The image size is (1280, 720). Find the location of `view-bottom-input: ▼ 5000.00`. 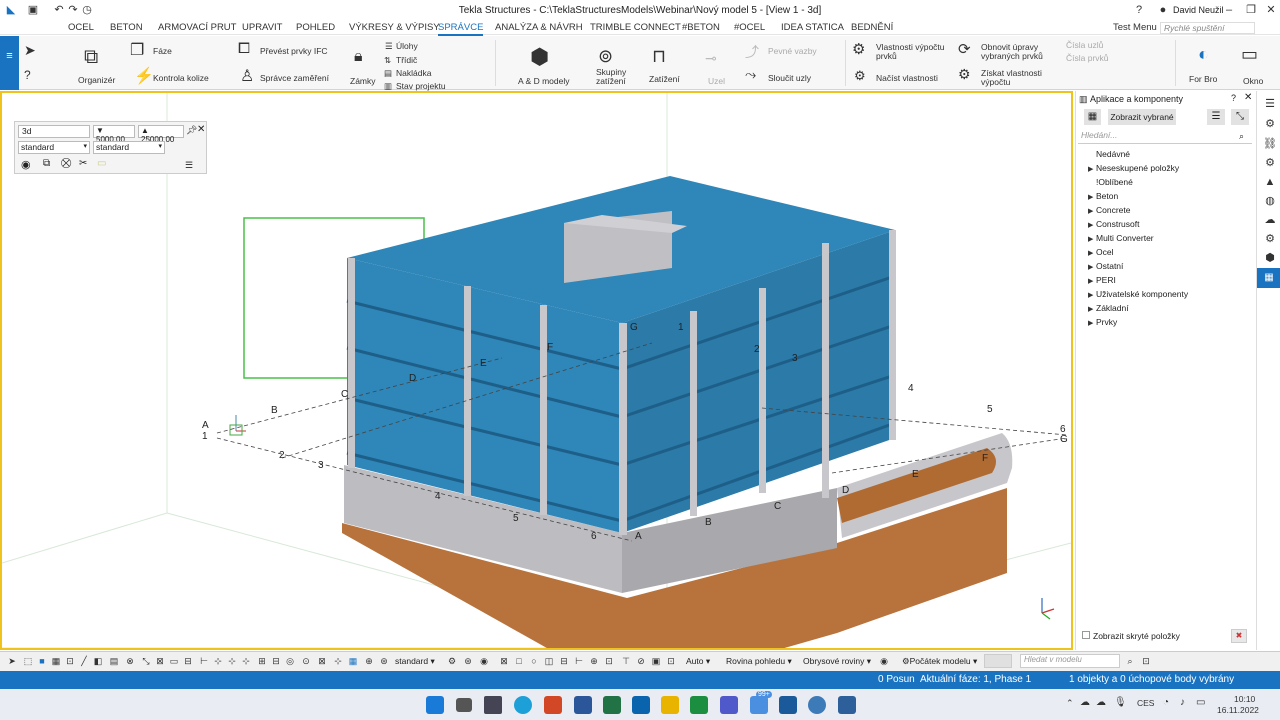

view-bottom-input: ▼ 5000.00 is located at coordinates (114, 134).